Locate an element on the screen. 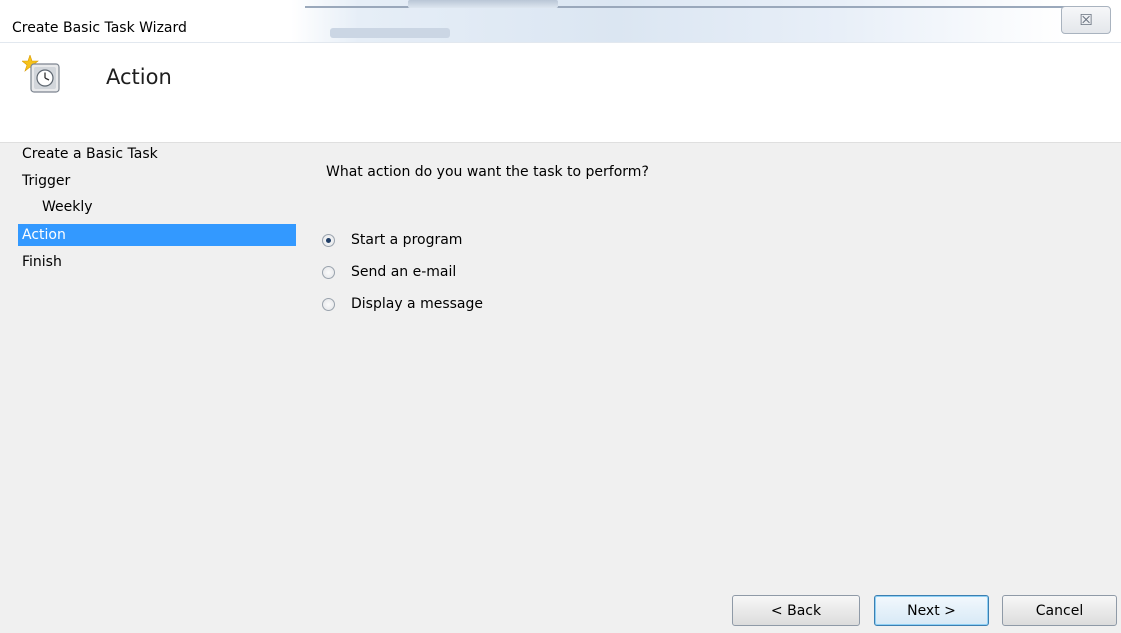  nav-step-trigger: Trigger is located at coordinates (157, 181).